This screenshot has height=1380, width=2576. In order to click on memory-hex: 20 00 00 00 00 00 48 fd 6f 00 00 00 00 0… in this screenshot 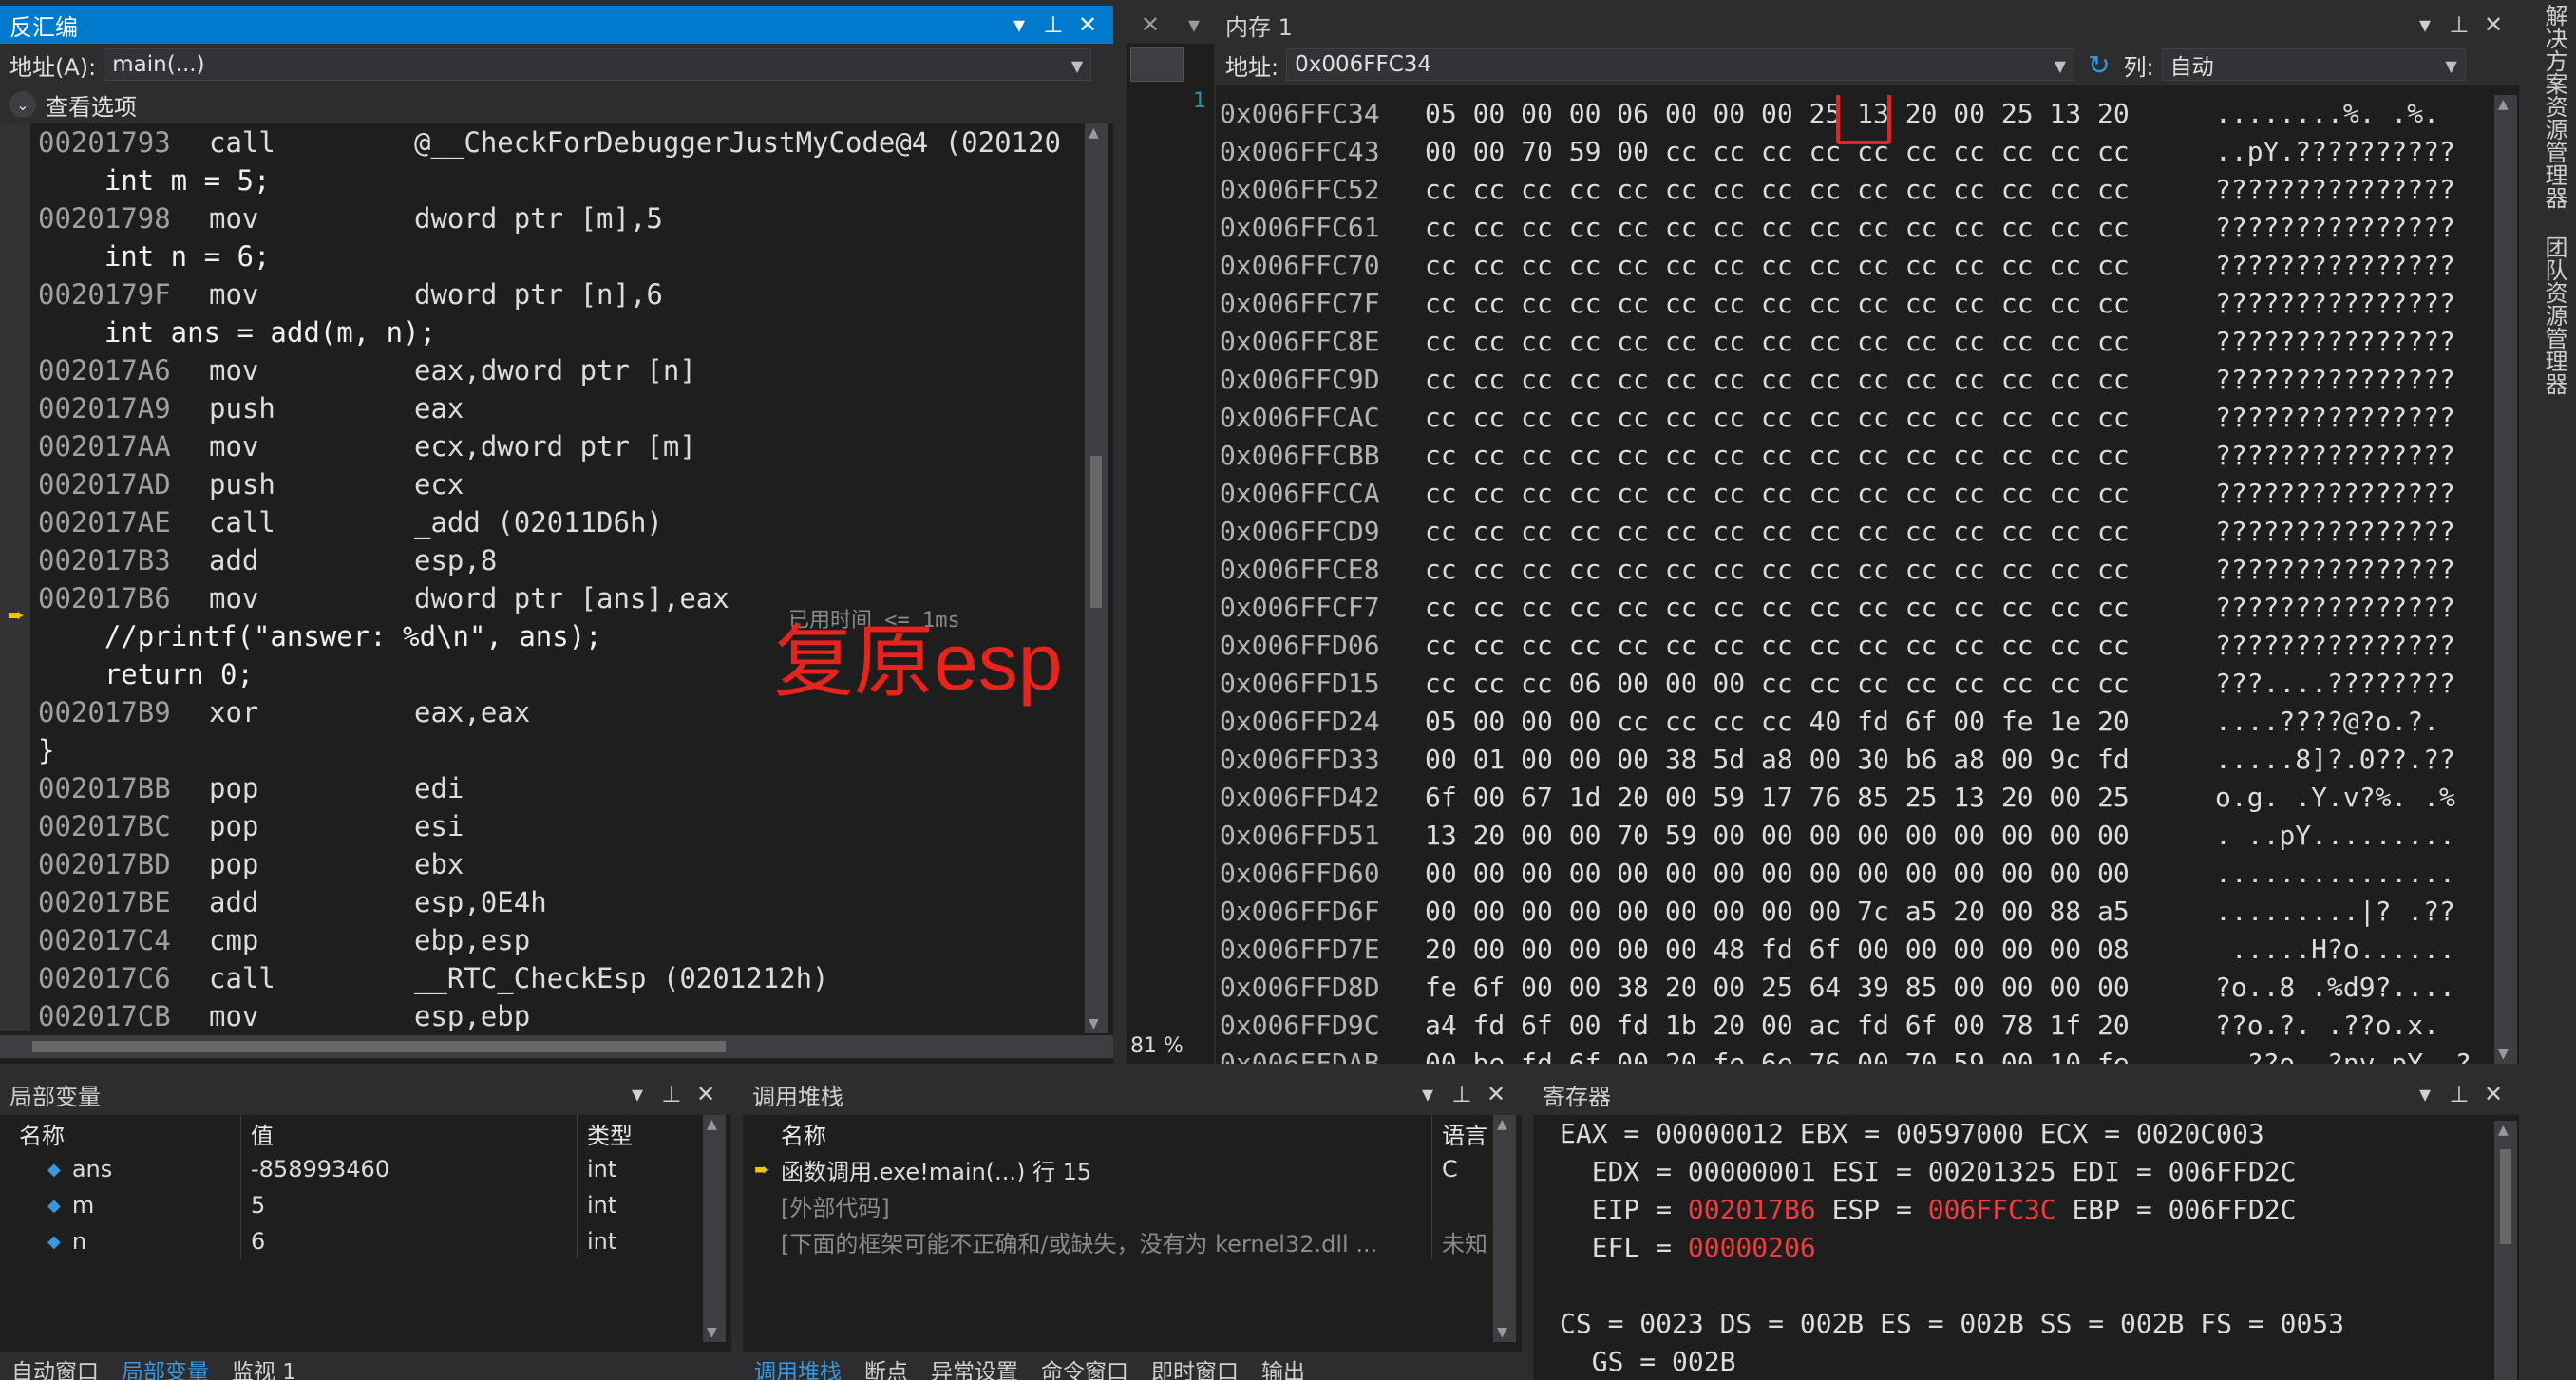, I will do `click(1777, 950)`.